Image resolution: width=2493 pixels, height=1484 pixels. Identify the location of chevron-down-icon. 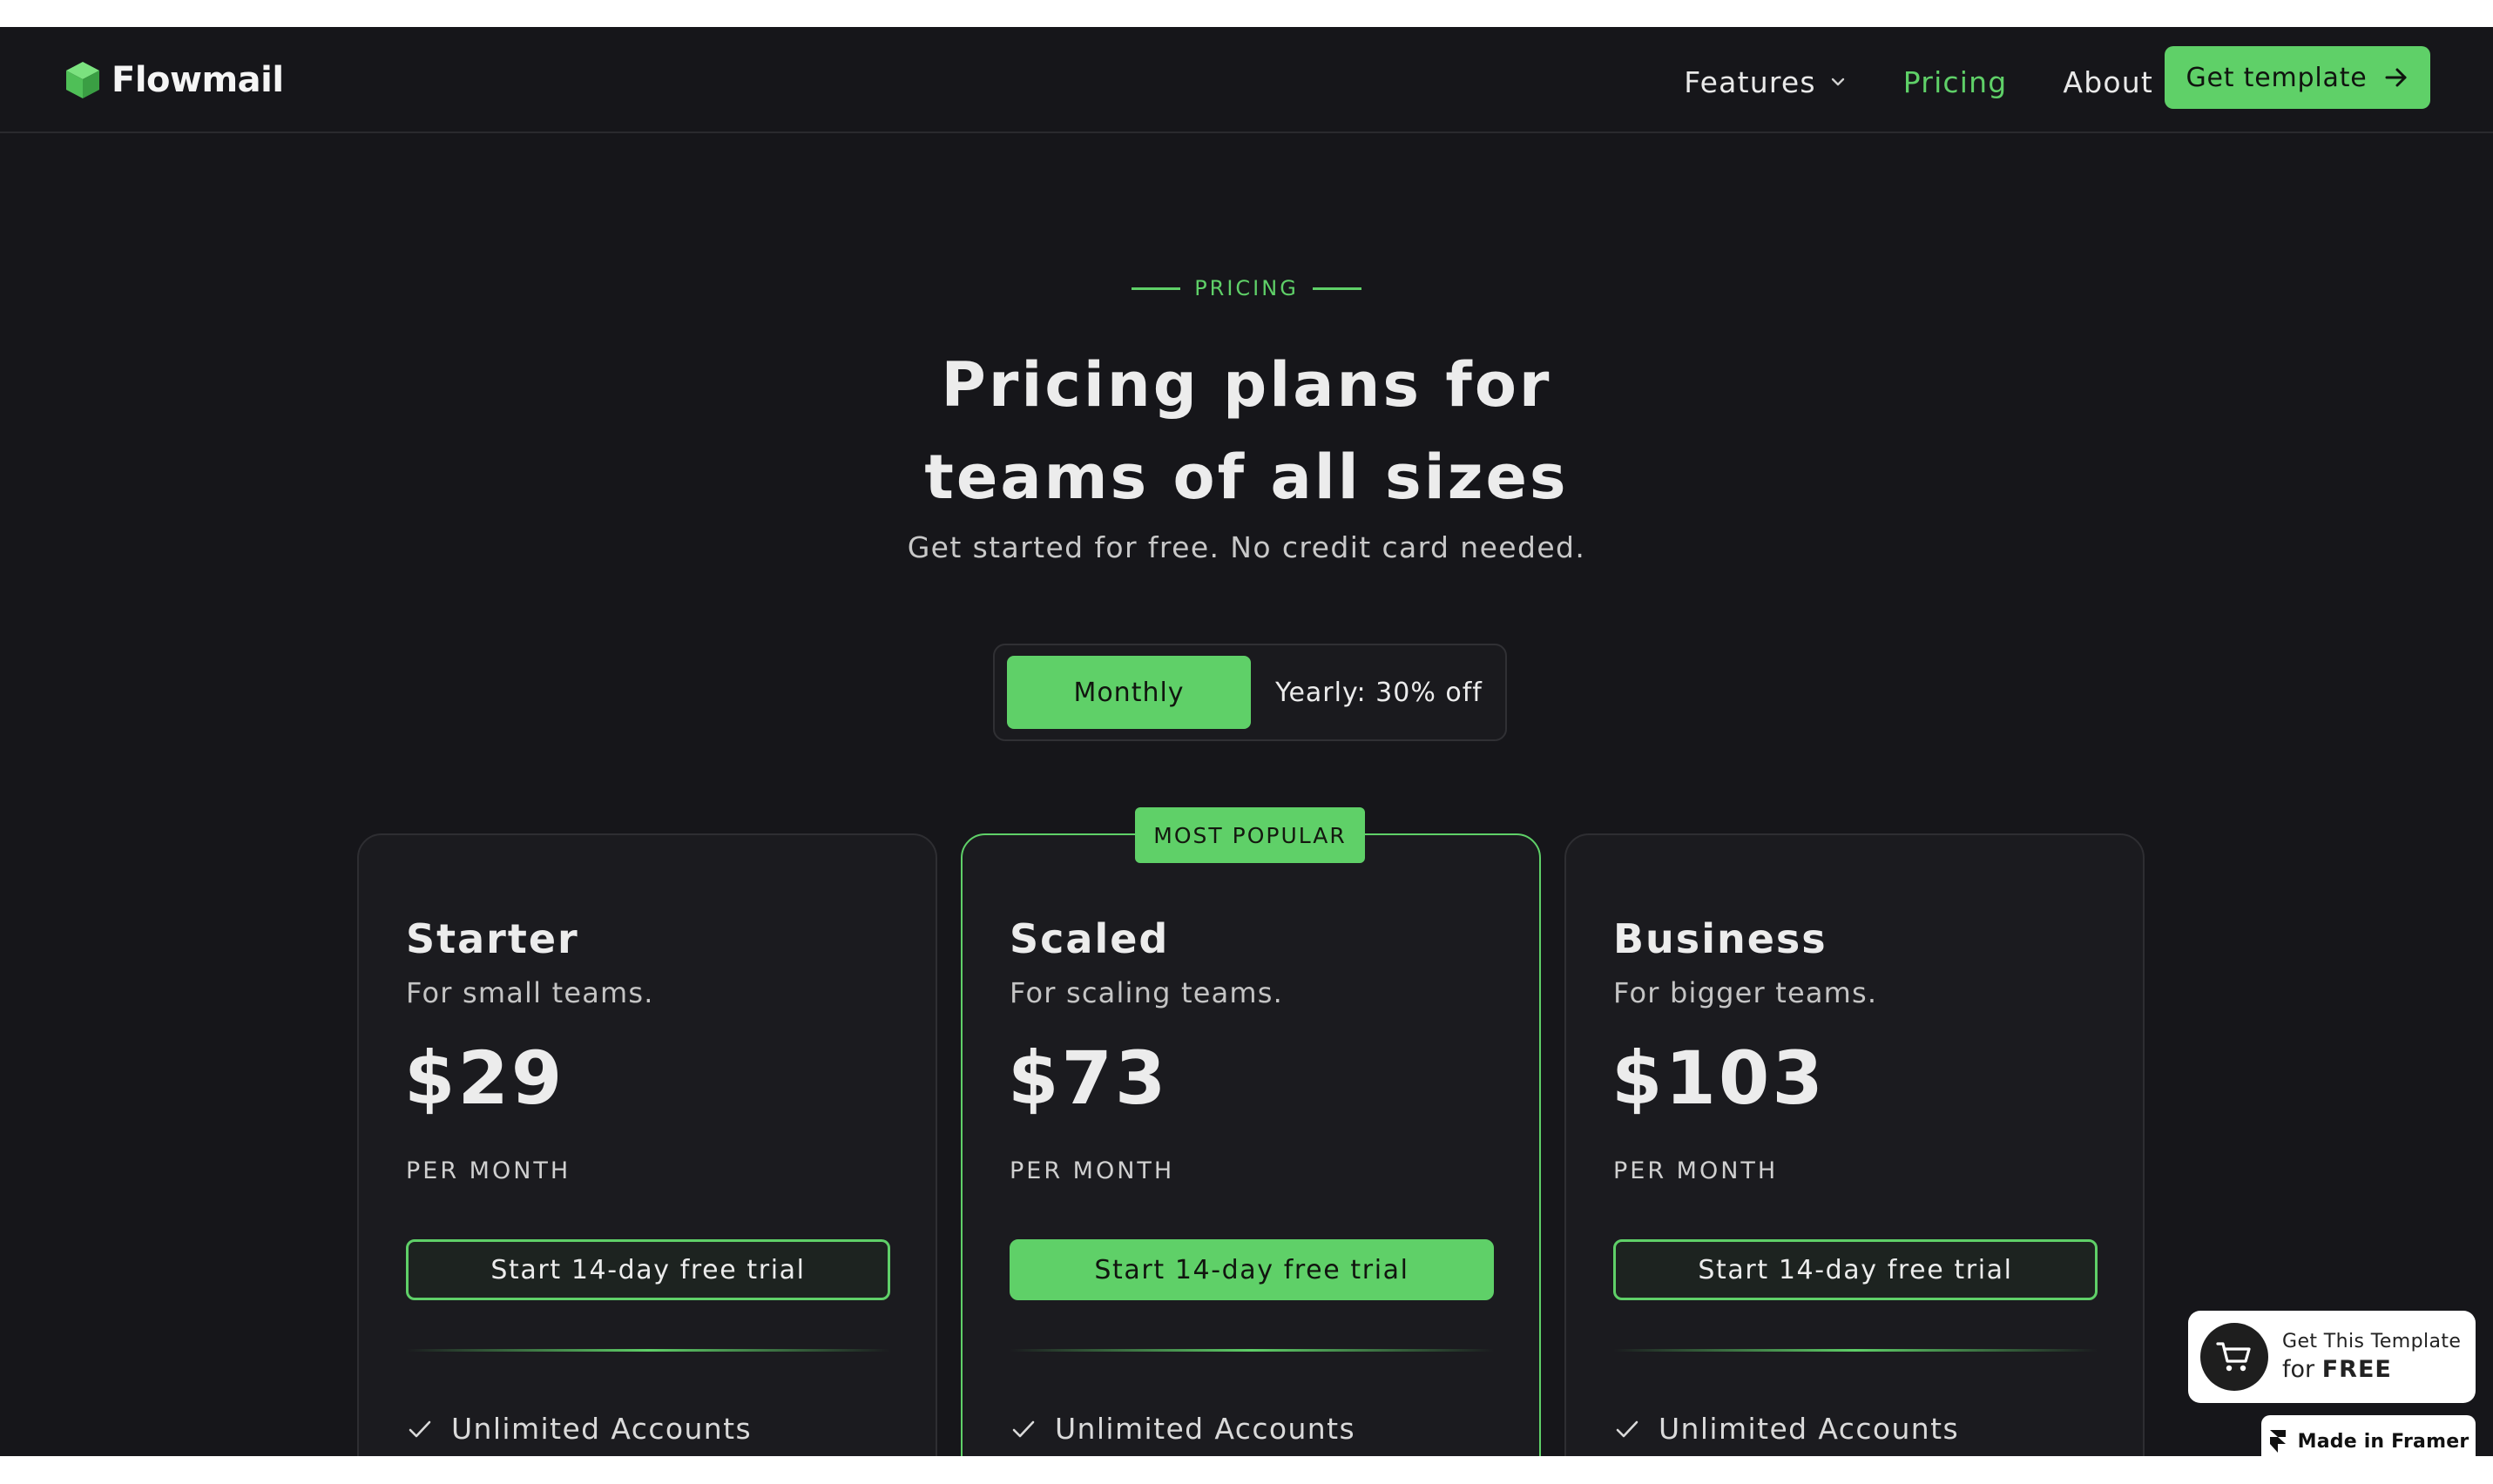
(1838, 82).